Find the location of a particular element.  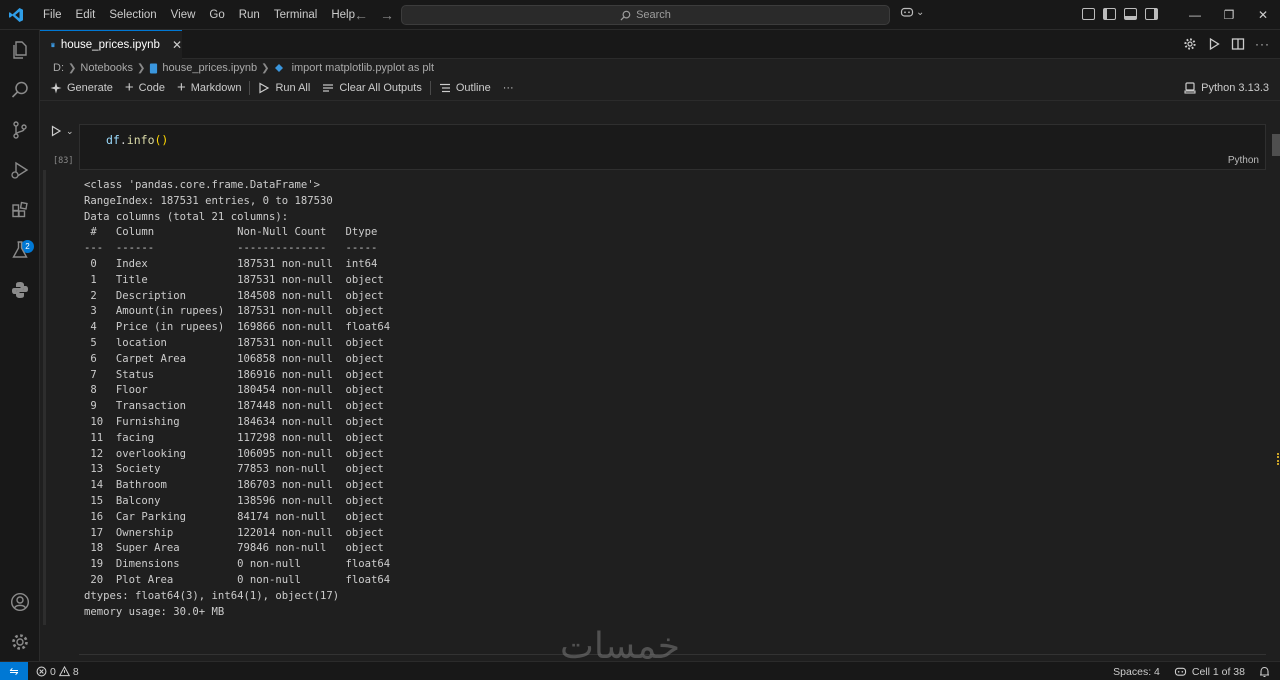

code-line: df.info() is located at coordinates (137, 140).